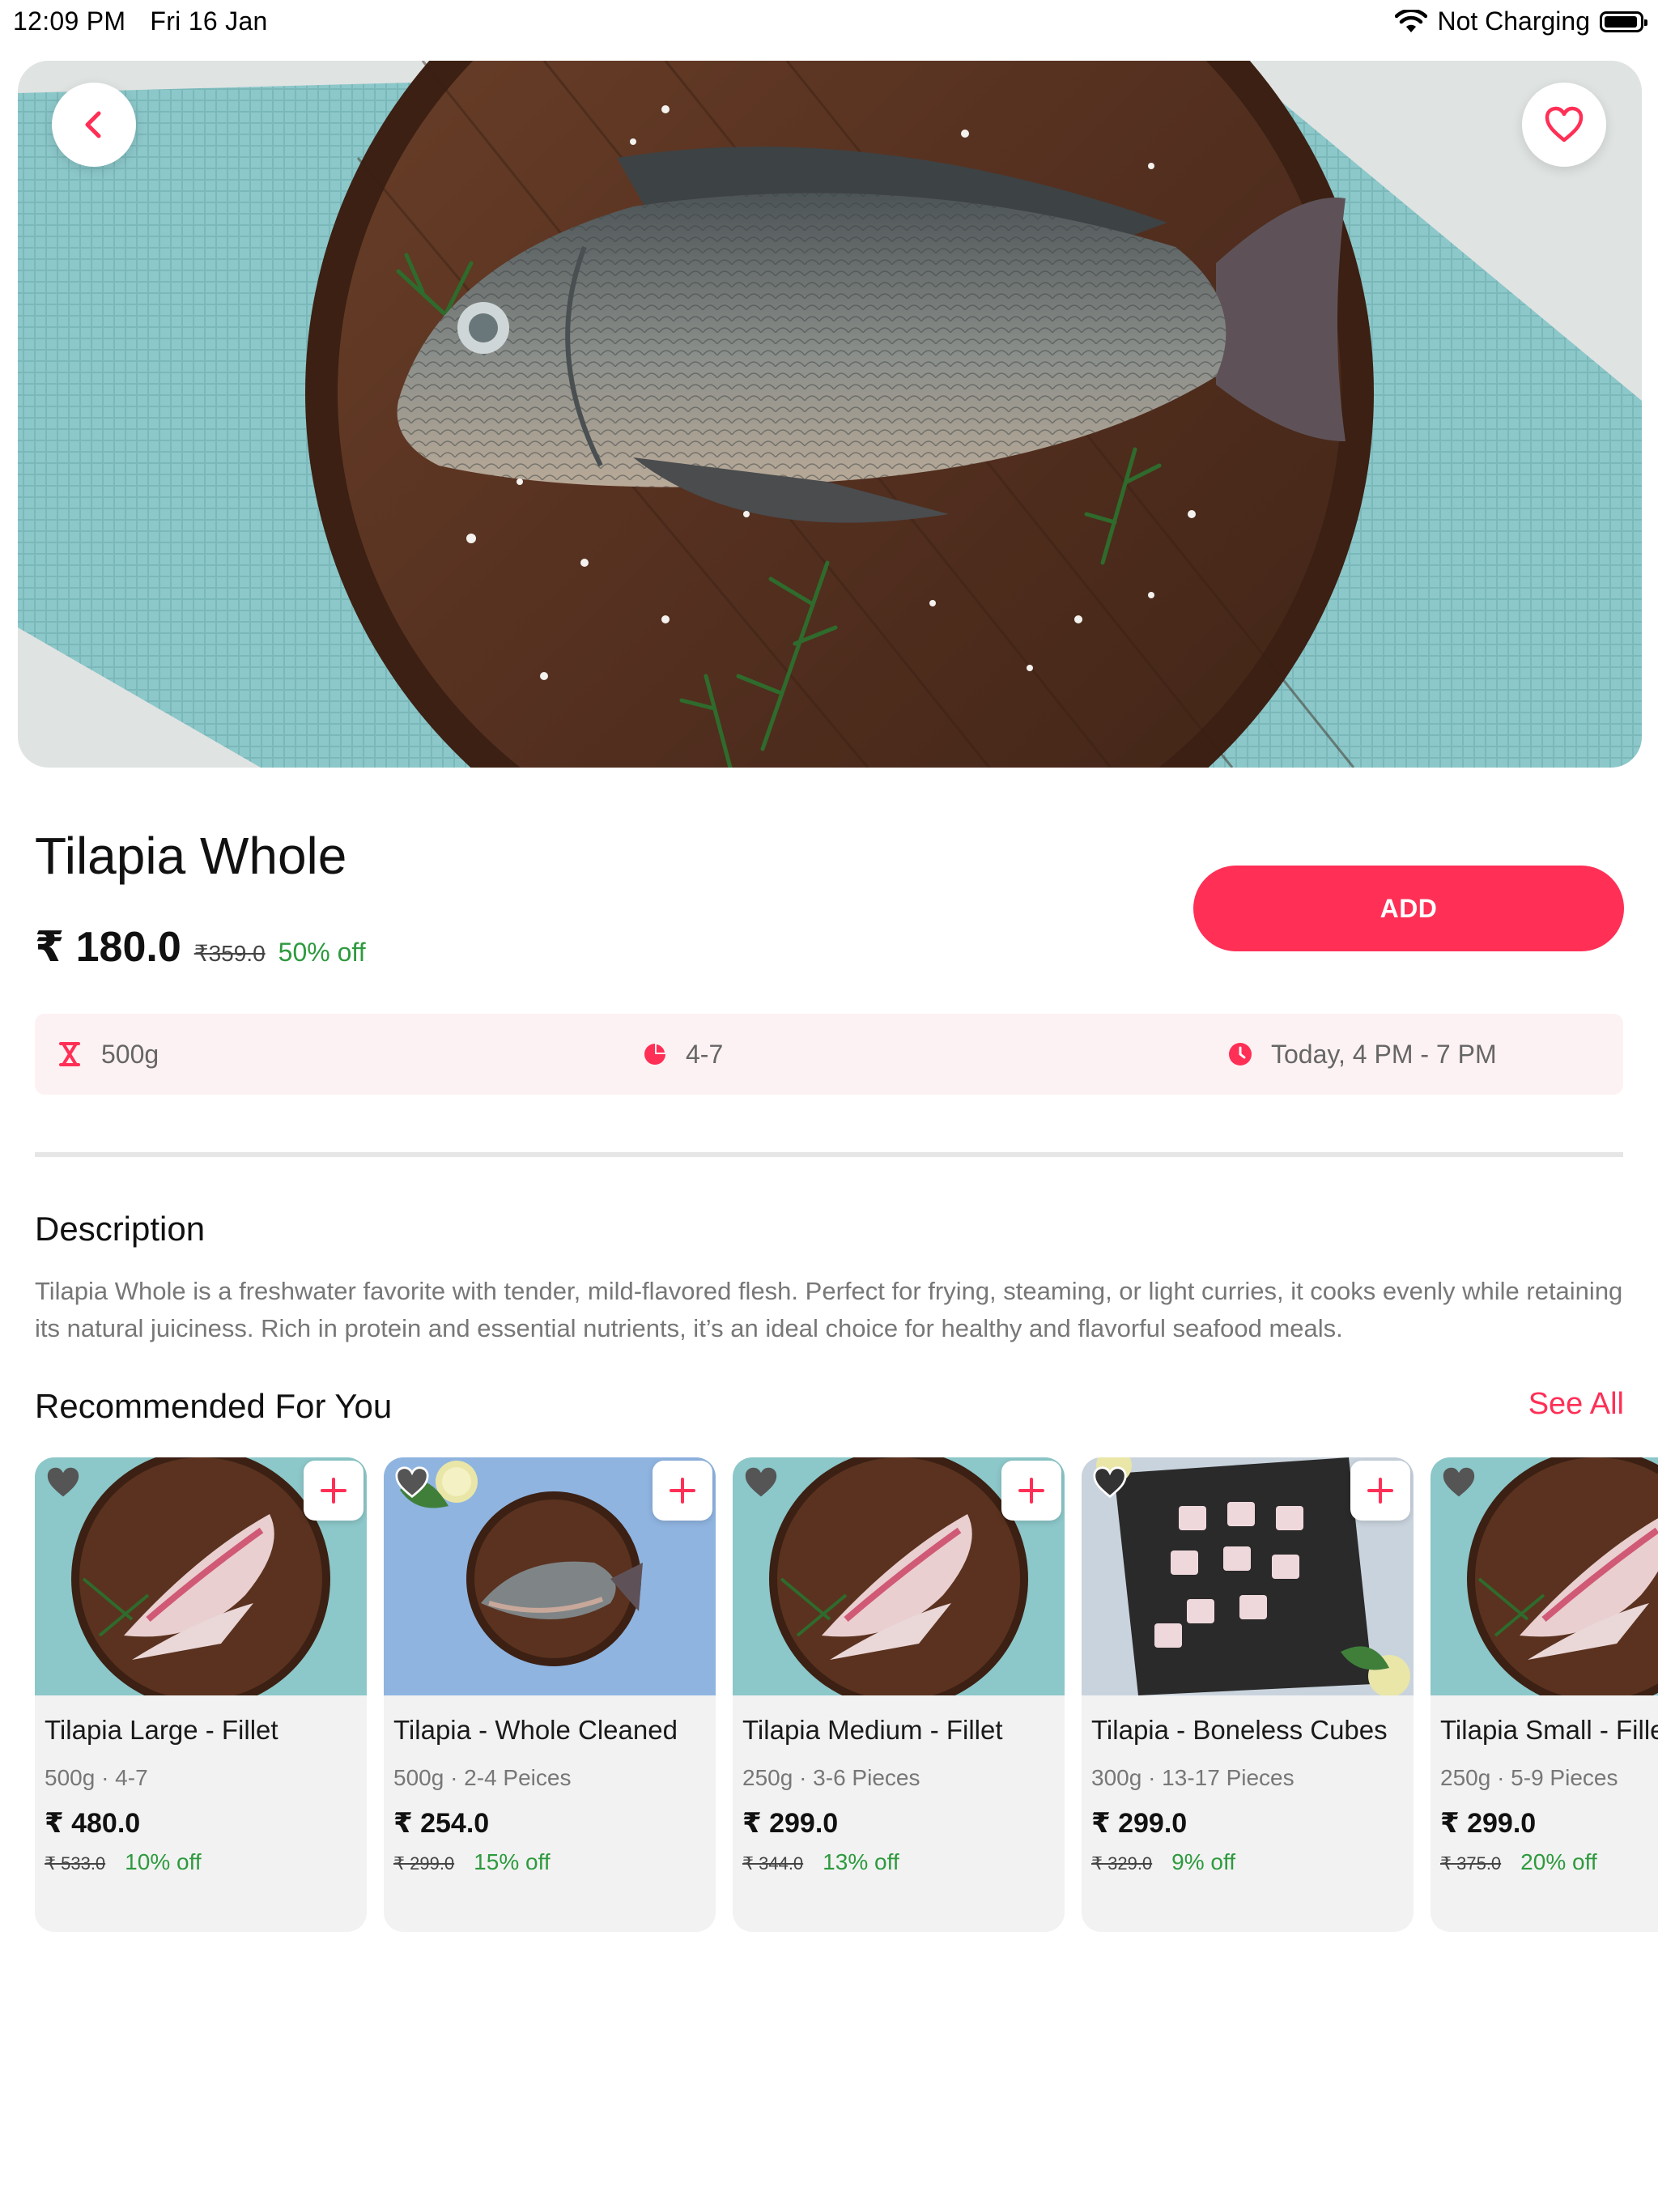 This screenshot has height=2212, width=1658. Describe the element at coordinates (512, 1862) in the screenshot. I see `card-discount: 15% off` at that location.